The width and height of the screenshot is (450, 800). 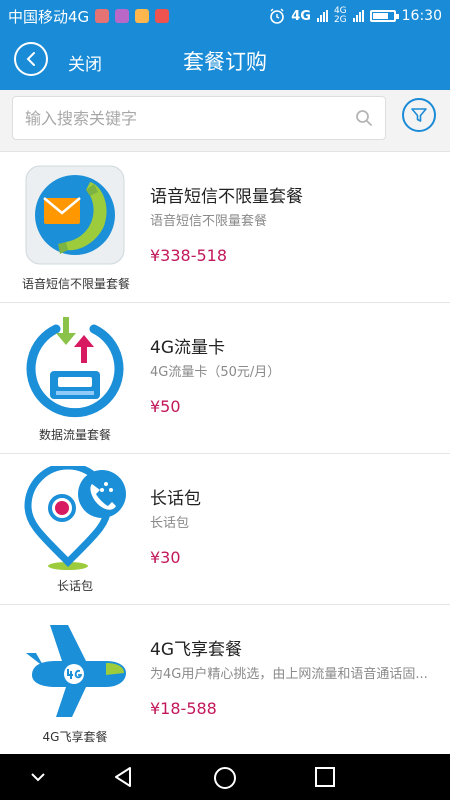 What do you see at coordinates (187, 348) in the screenshot?
I see `product-title: 4G流量卡` at bounding box center [187, 348].